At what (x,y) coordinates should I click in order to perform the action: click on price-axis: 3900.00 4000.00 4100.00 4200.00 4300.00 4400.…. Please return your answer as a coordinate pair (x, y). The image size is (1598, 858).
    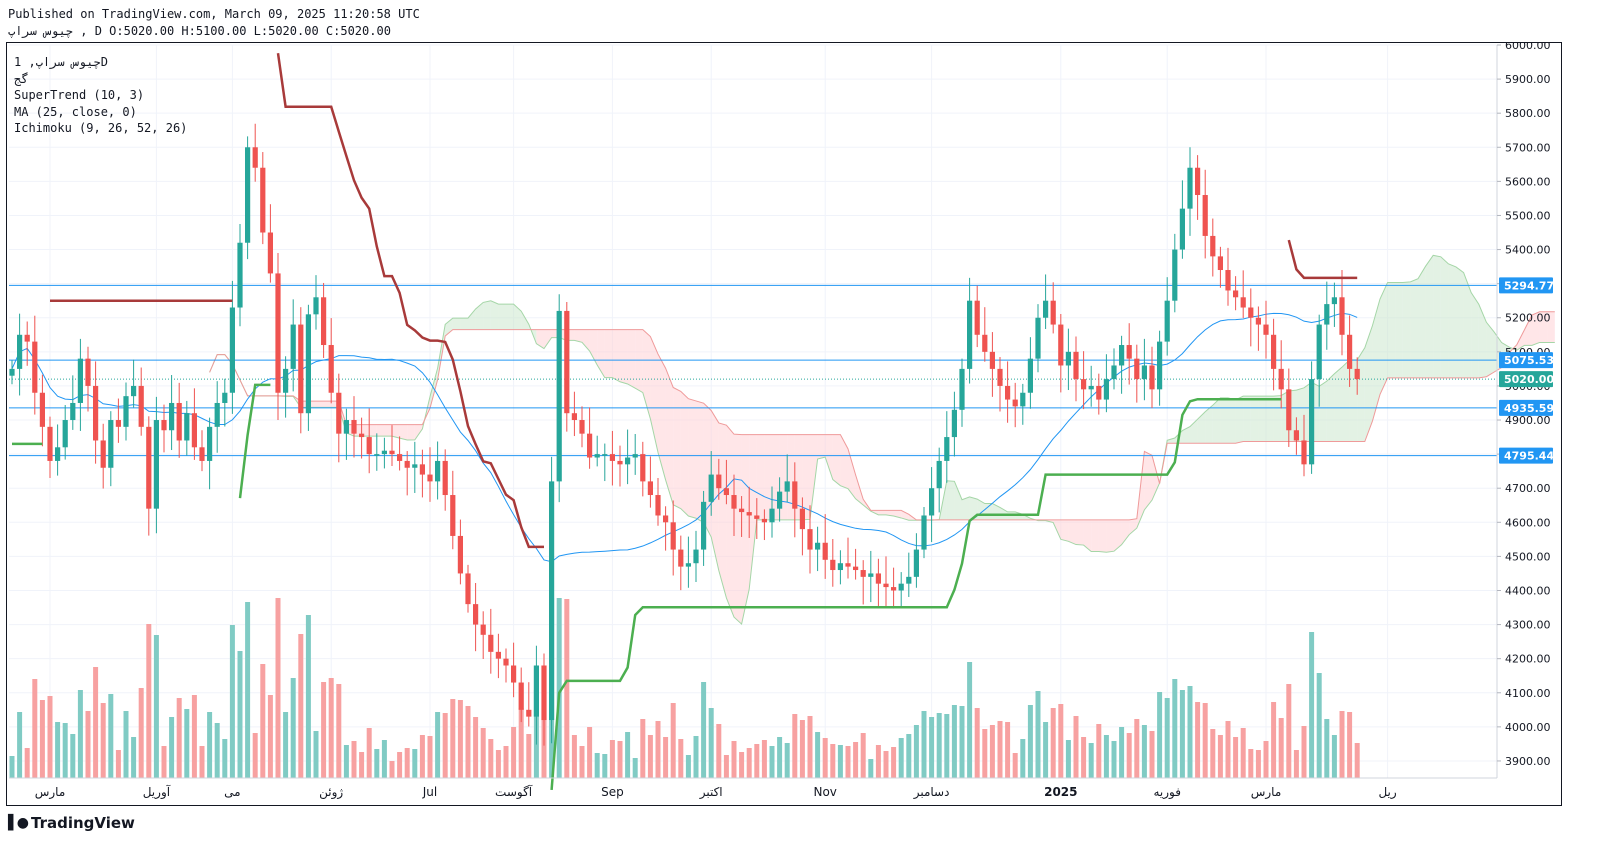
    Looking at the image, I should click on (1525, 408).